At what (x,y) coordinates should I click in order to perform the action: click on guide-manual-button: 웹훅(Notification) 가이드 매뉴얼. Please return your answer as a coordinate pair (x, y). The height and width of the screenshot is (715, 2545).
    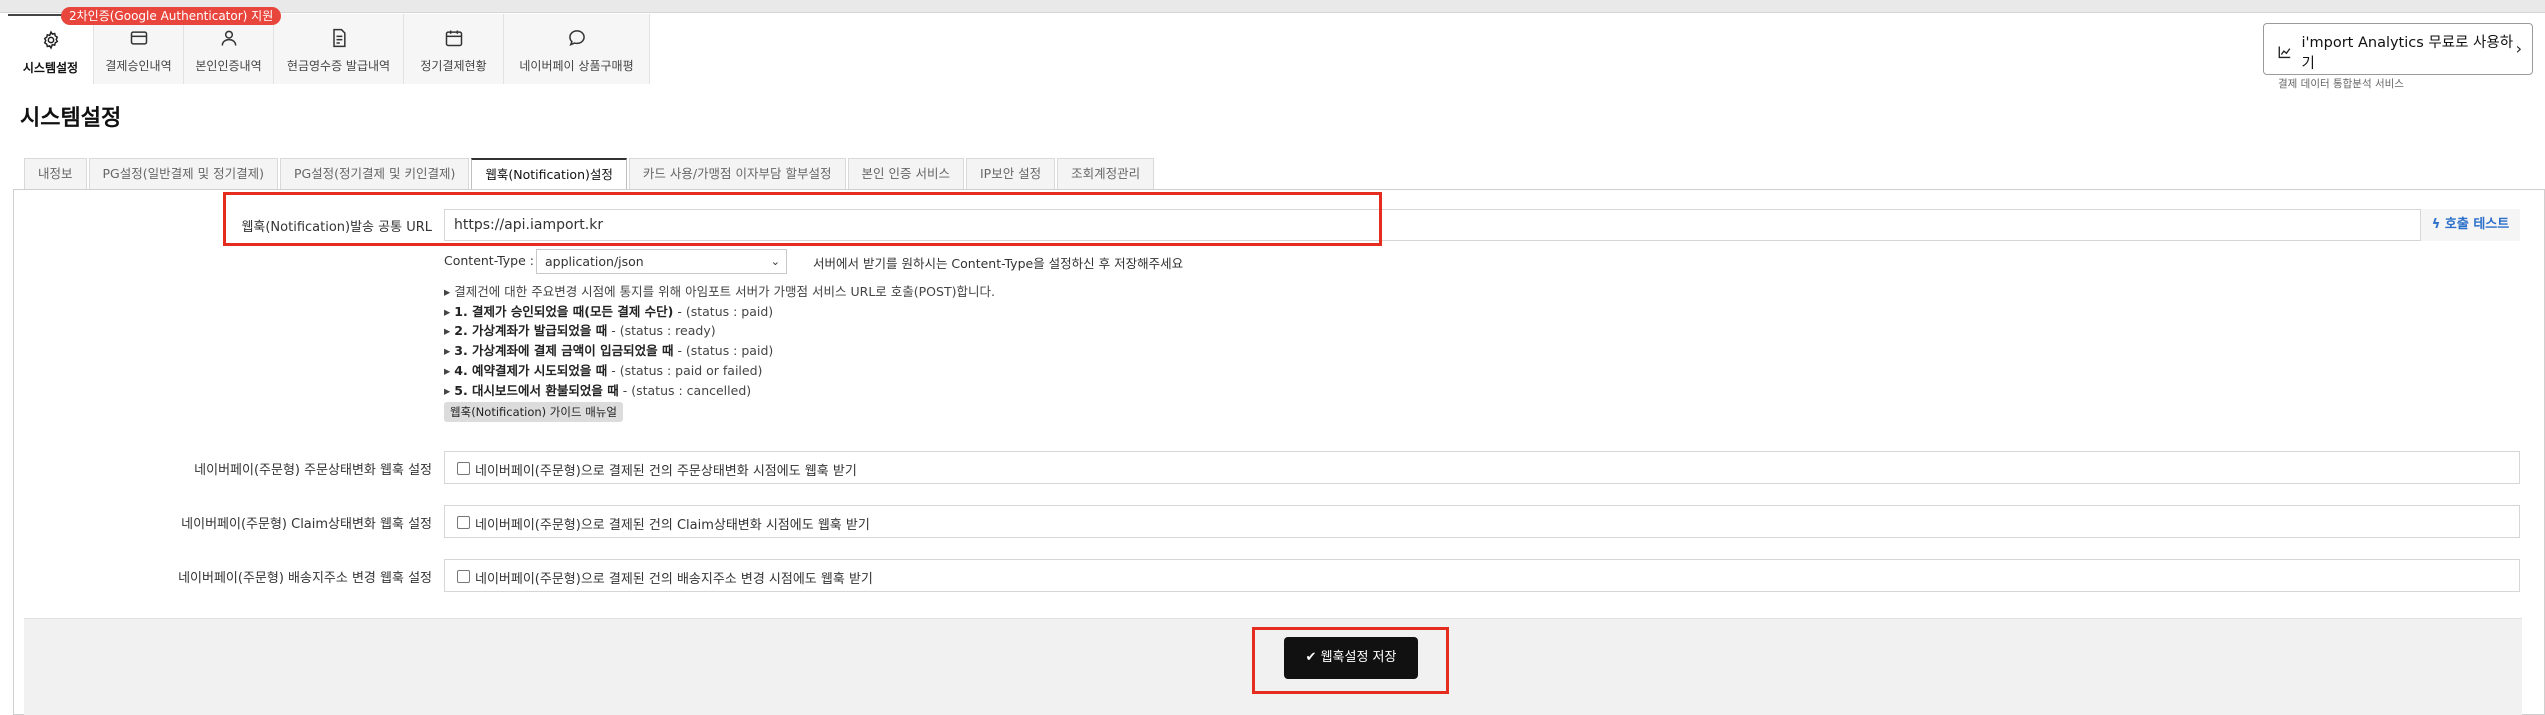
    Looking at the image, I should click on (533, 412).